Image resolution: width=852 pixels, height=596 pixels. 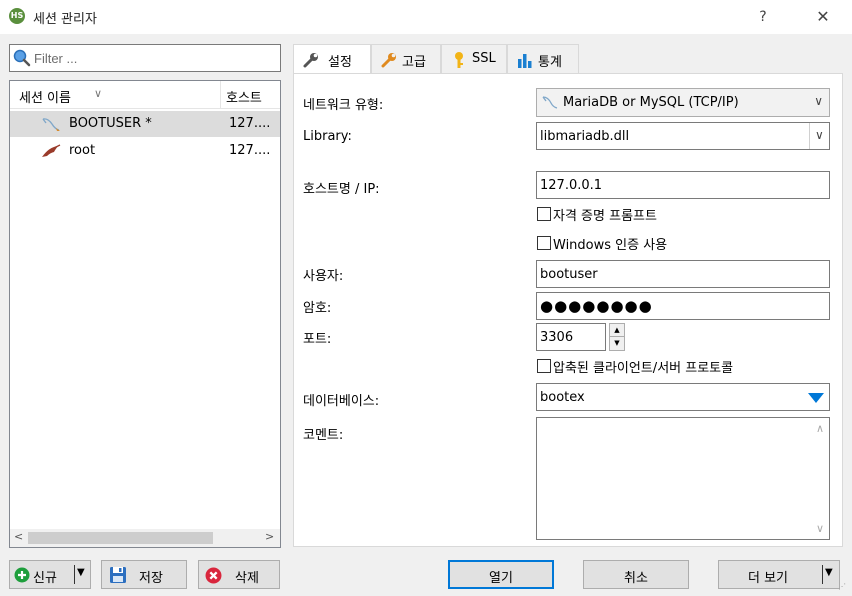 I want to click on port-label: 포트:, so click(x=317, y=339).